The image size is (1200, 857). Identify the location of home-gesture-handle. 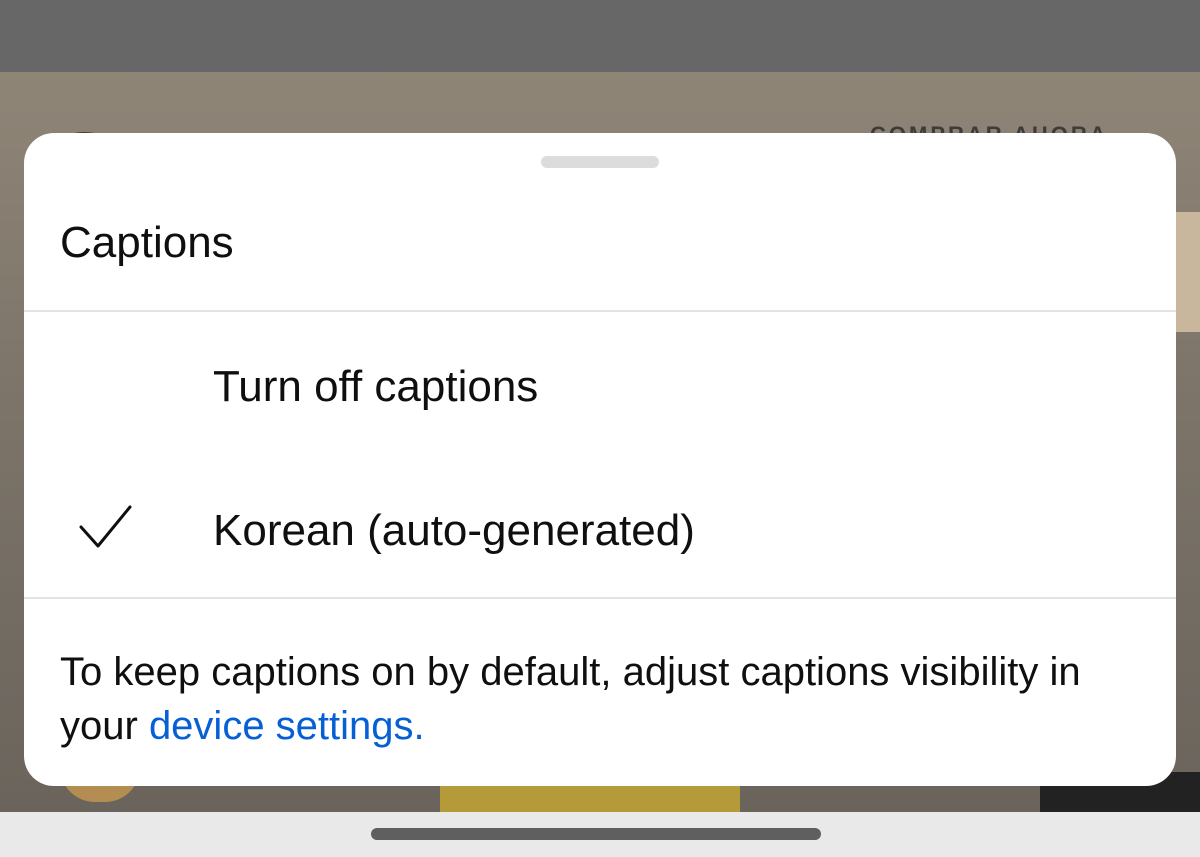
(596, 834).